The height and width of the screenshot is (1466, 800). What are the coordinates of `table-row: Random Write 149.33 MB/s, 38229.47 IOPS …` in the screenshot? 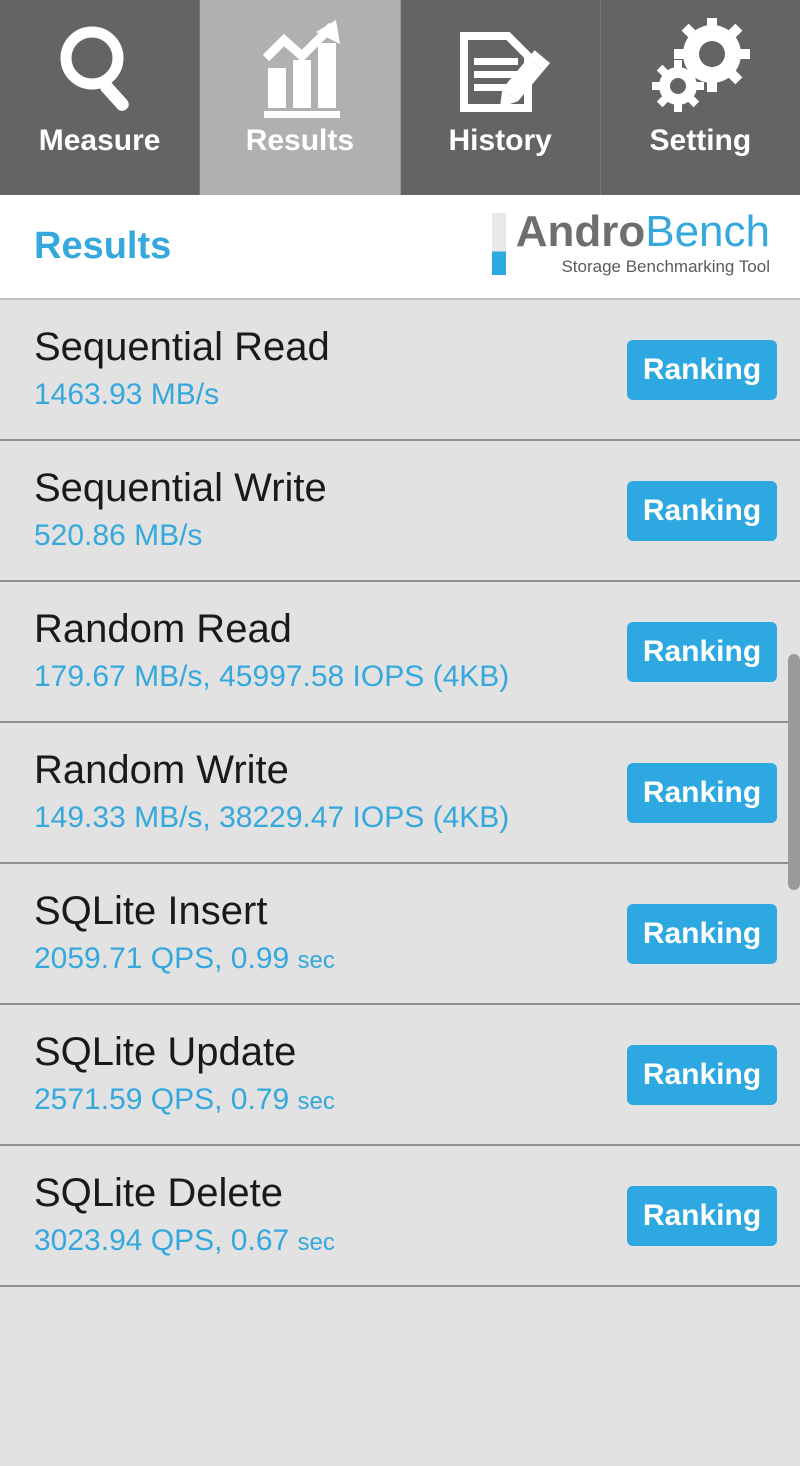 It's located at (400, 793).